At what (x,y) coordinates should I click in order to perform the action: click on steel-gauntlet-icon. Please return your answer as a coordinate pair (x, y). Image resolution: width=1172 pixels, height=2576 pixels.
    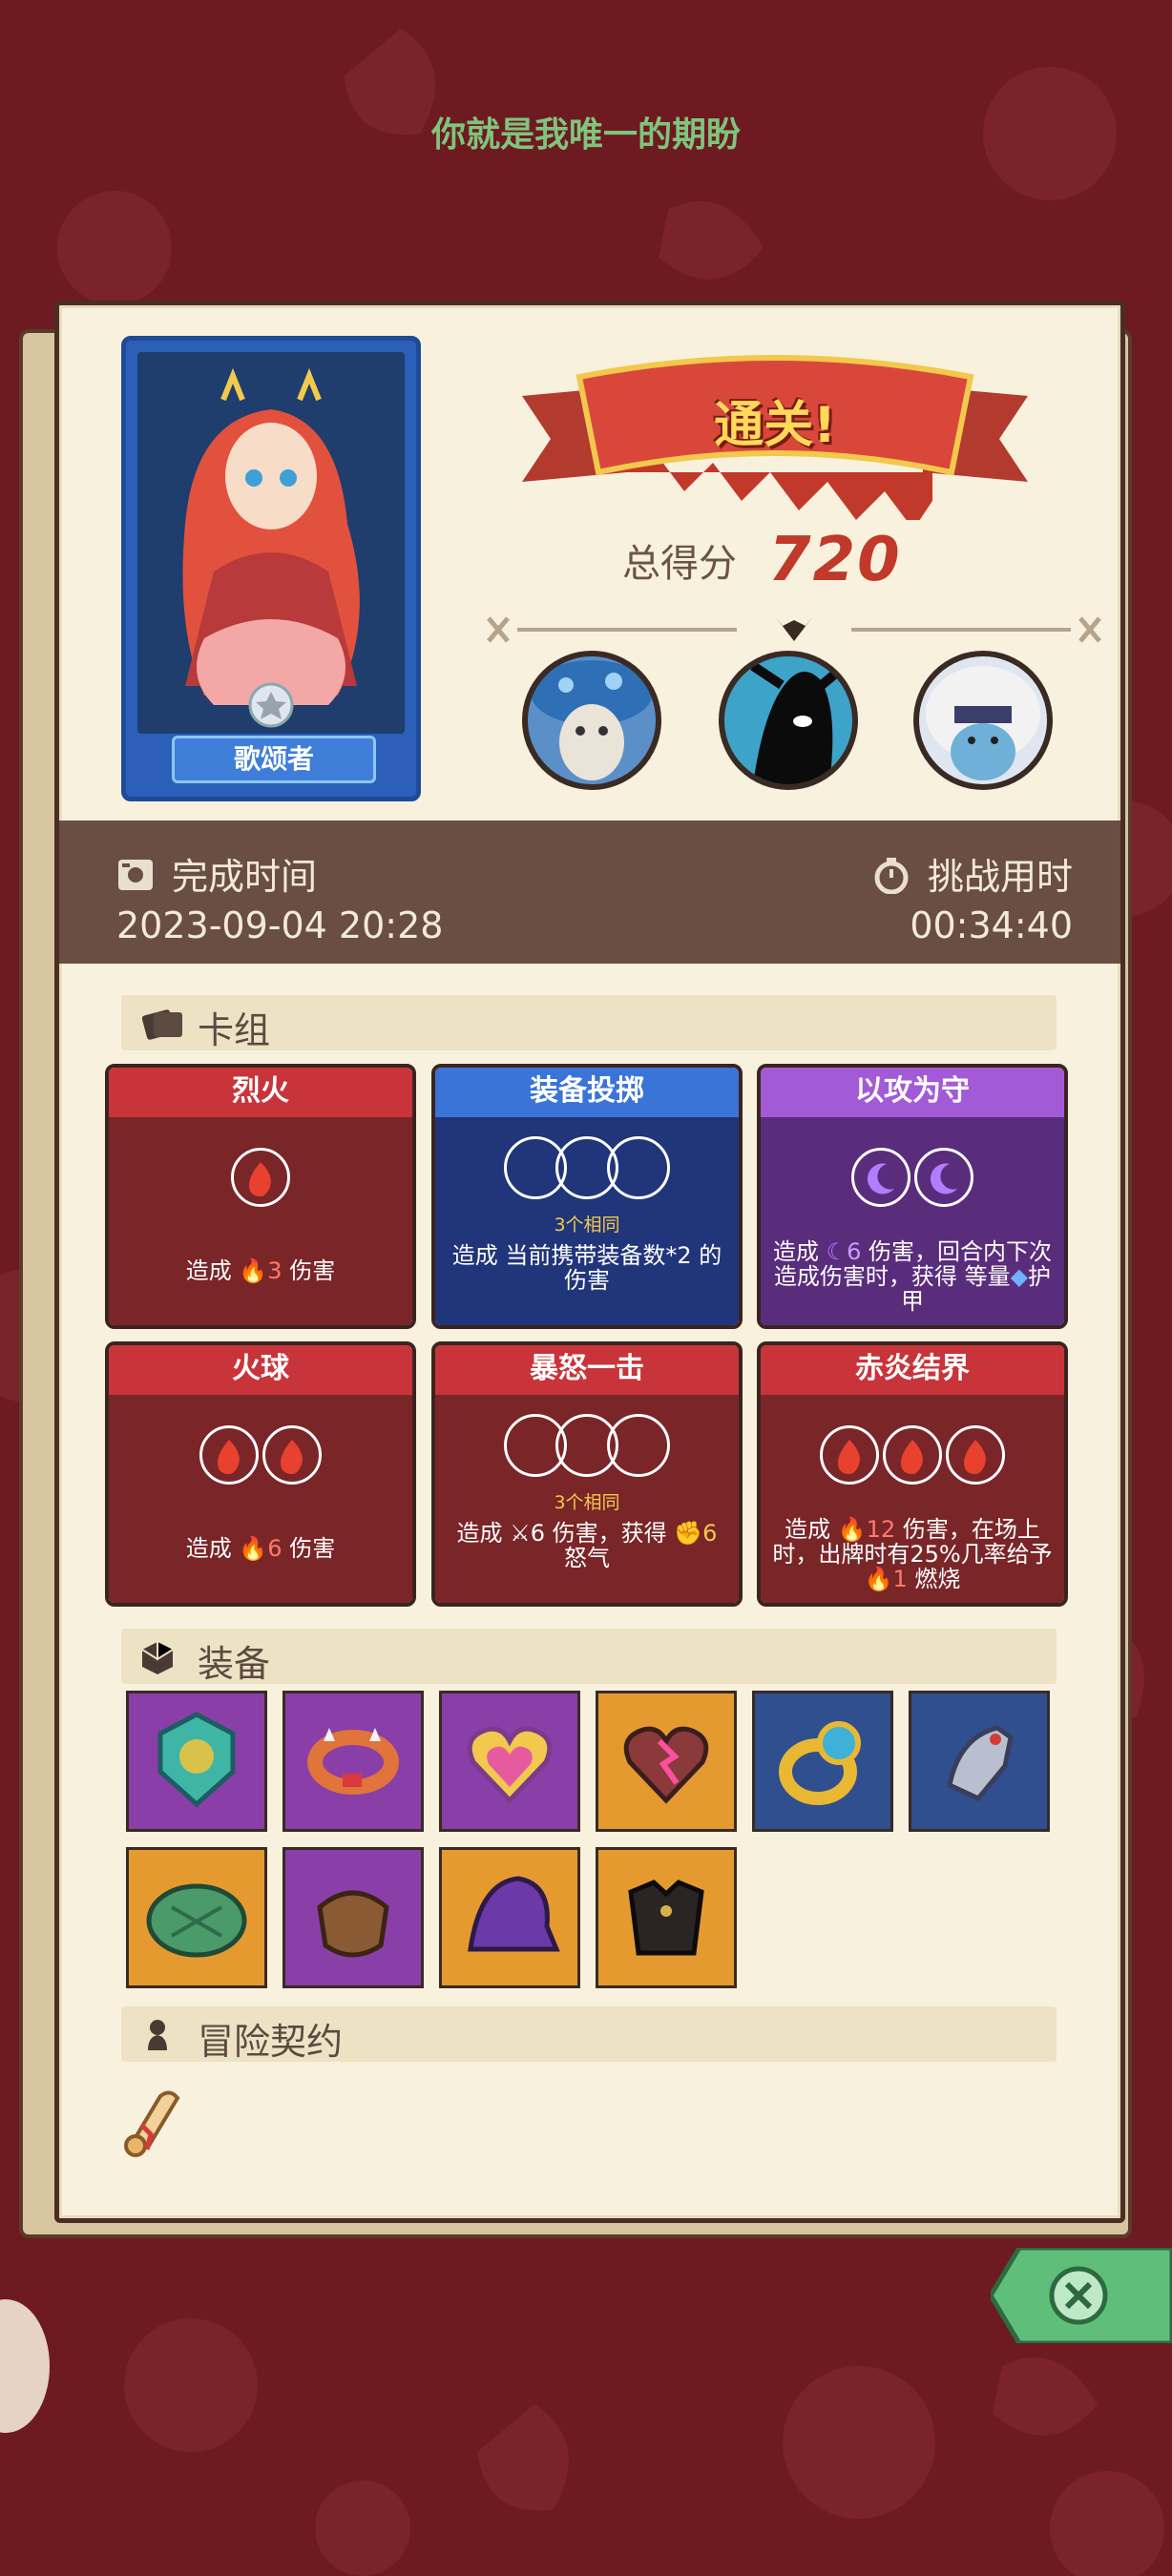
    Looking at the image, I should click on (980, 1761).